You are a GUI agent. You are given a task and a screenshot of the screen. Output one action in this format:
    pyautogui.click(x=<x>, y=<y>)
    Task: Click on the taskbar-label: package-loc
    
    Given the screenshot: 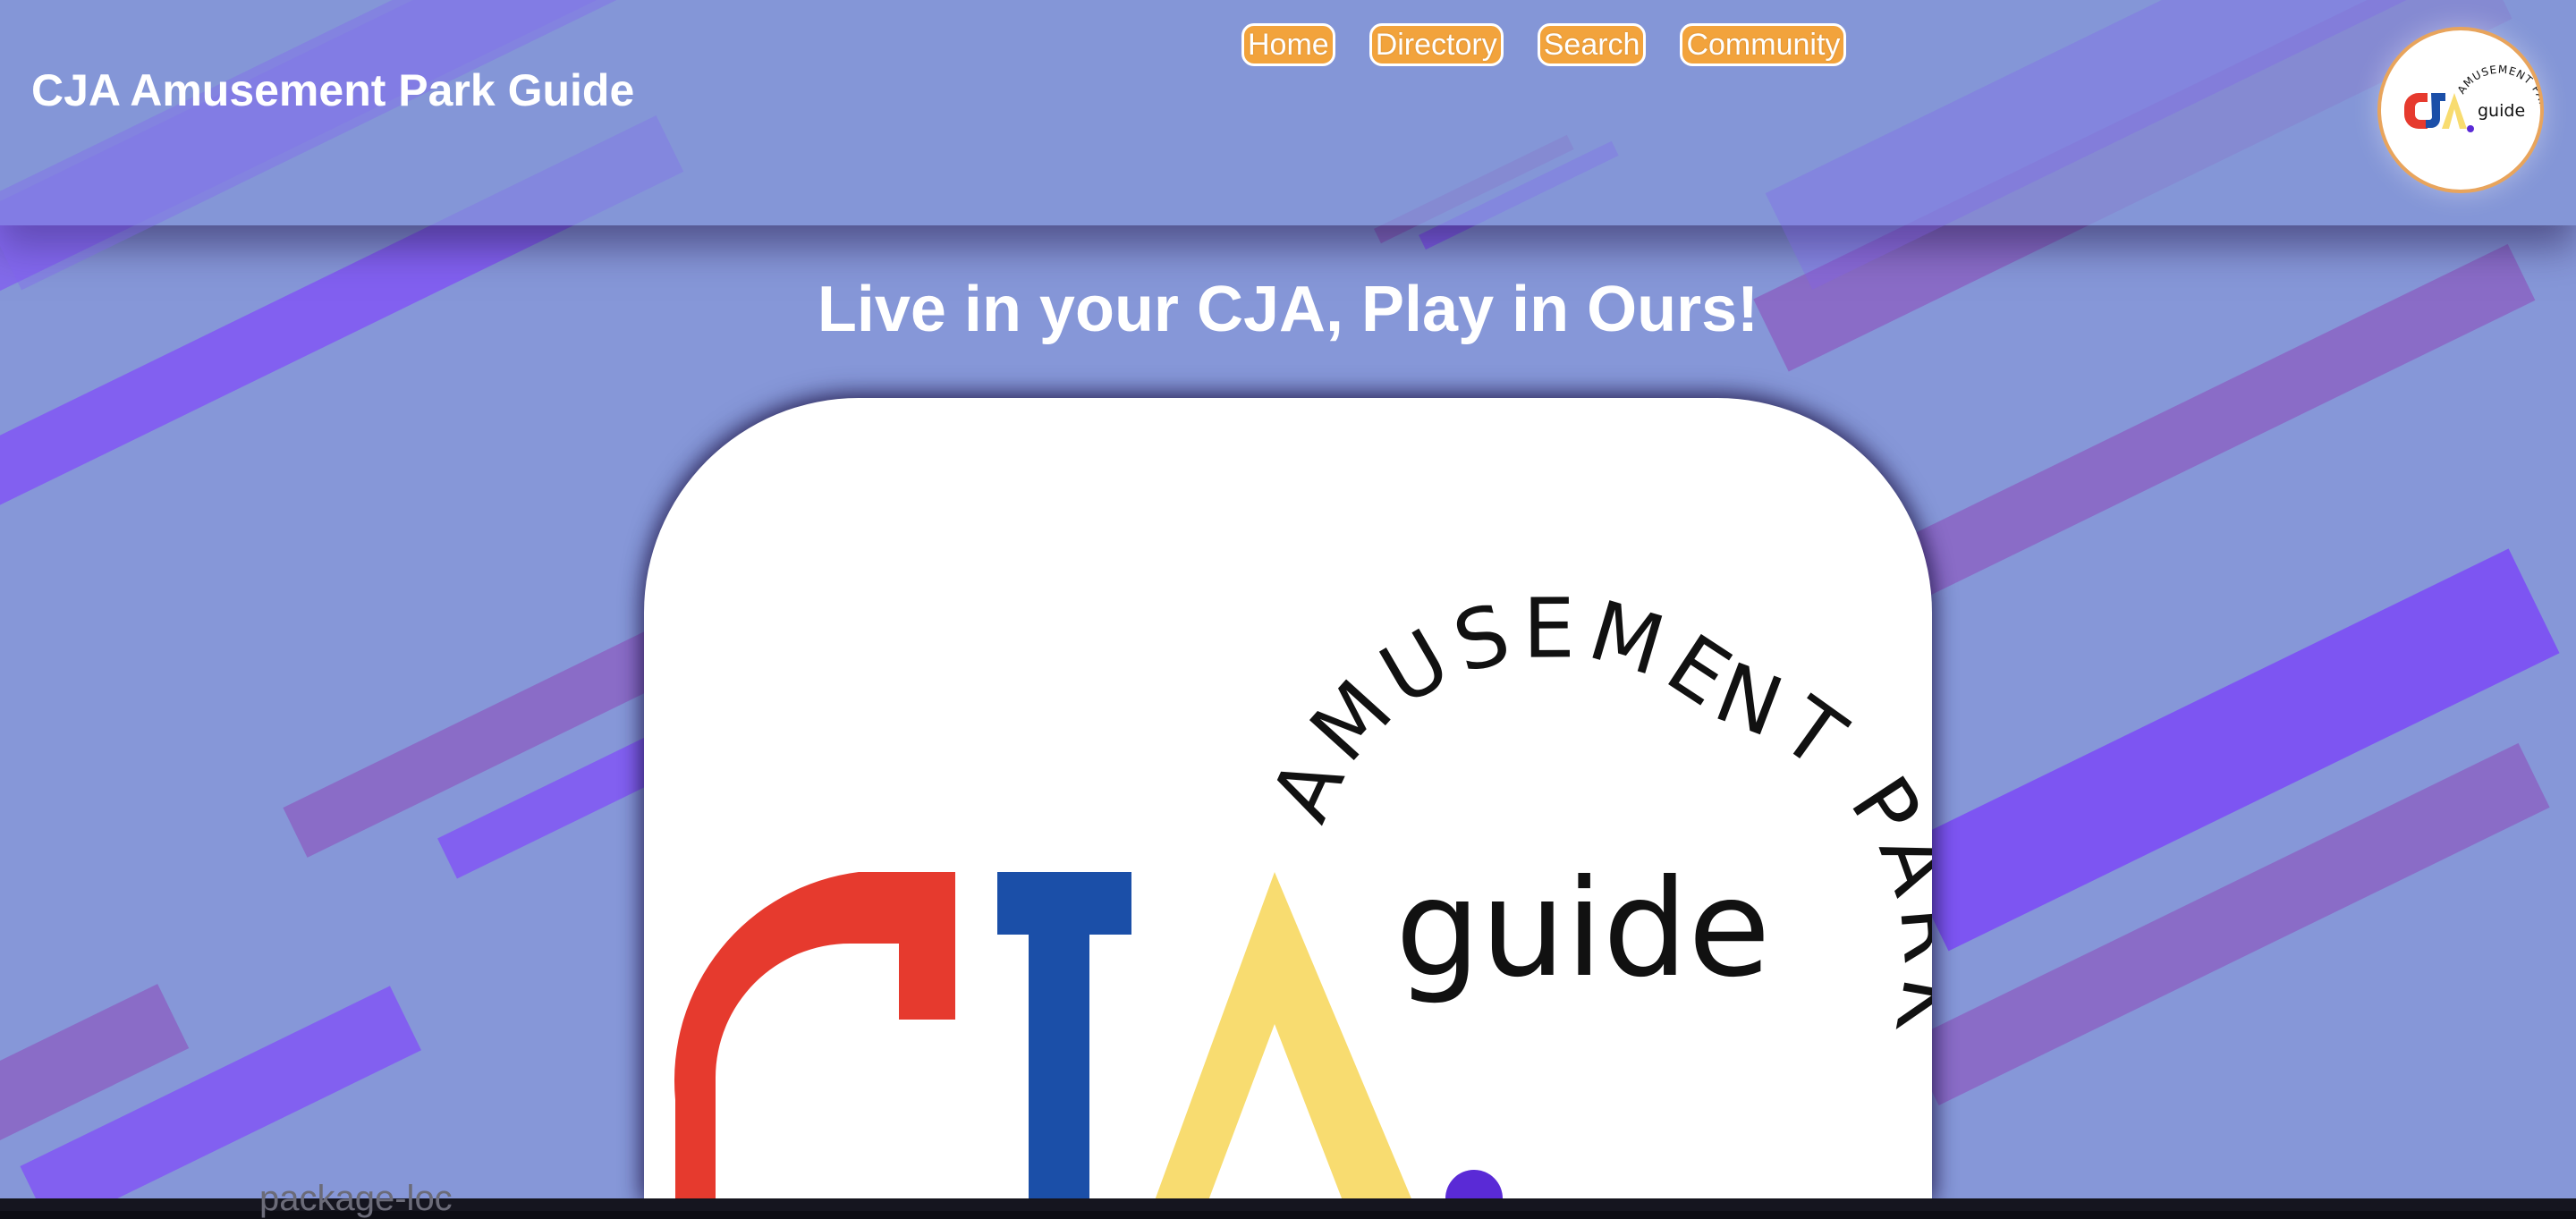 What is the action you would take?
    pyautogui.click(x=356, y=1198)
    